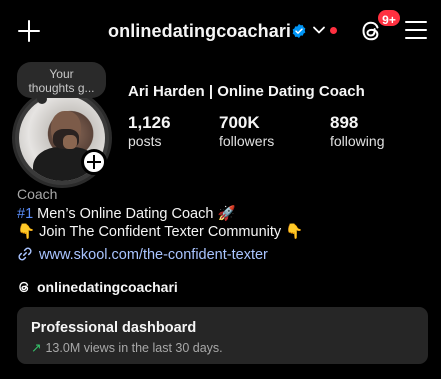 The height and width of the screenshot is (379, 441). I want to click on notification-count-badge: 9+, so click(389, 18).